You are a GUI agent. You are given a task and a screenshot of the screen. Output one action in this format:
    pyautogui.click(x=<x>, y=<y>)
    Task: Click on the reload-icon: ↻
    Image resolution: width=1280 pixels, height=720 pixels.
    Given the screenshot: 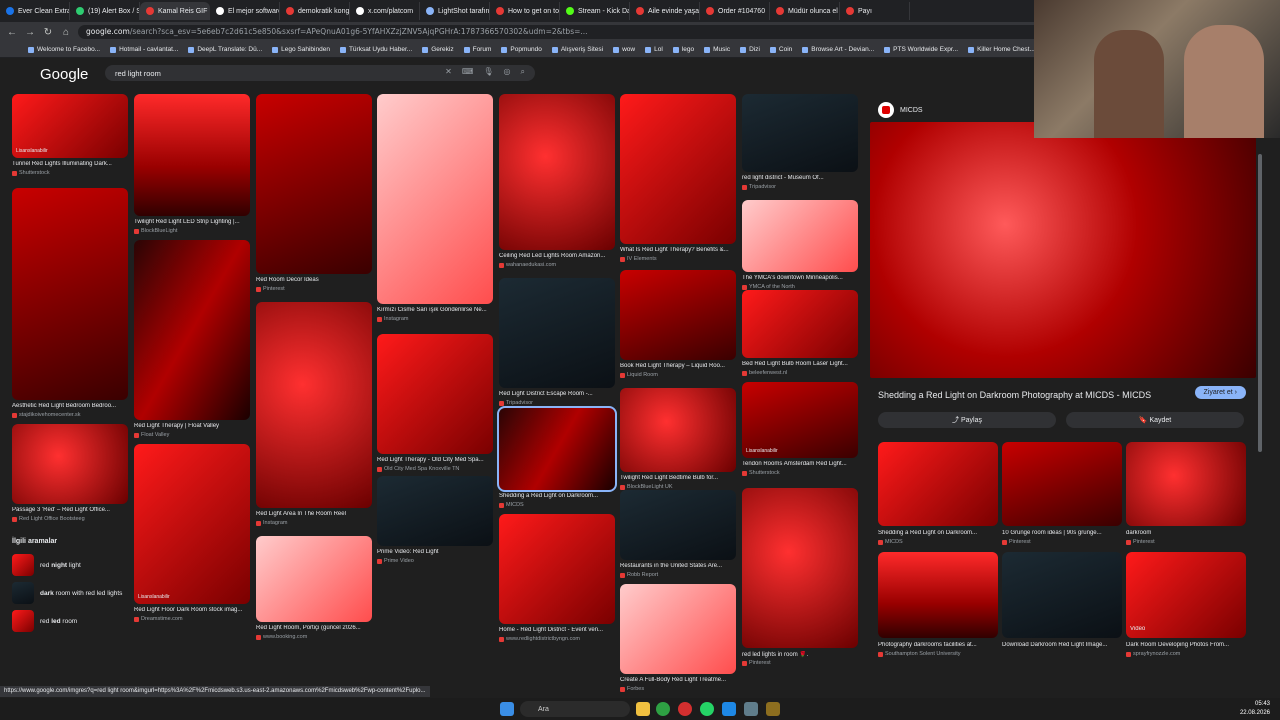 What is the action you would take?
    pyautogui.click(x=48, y=32)
    